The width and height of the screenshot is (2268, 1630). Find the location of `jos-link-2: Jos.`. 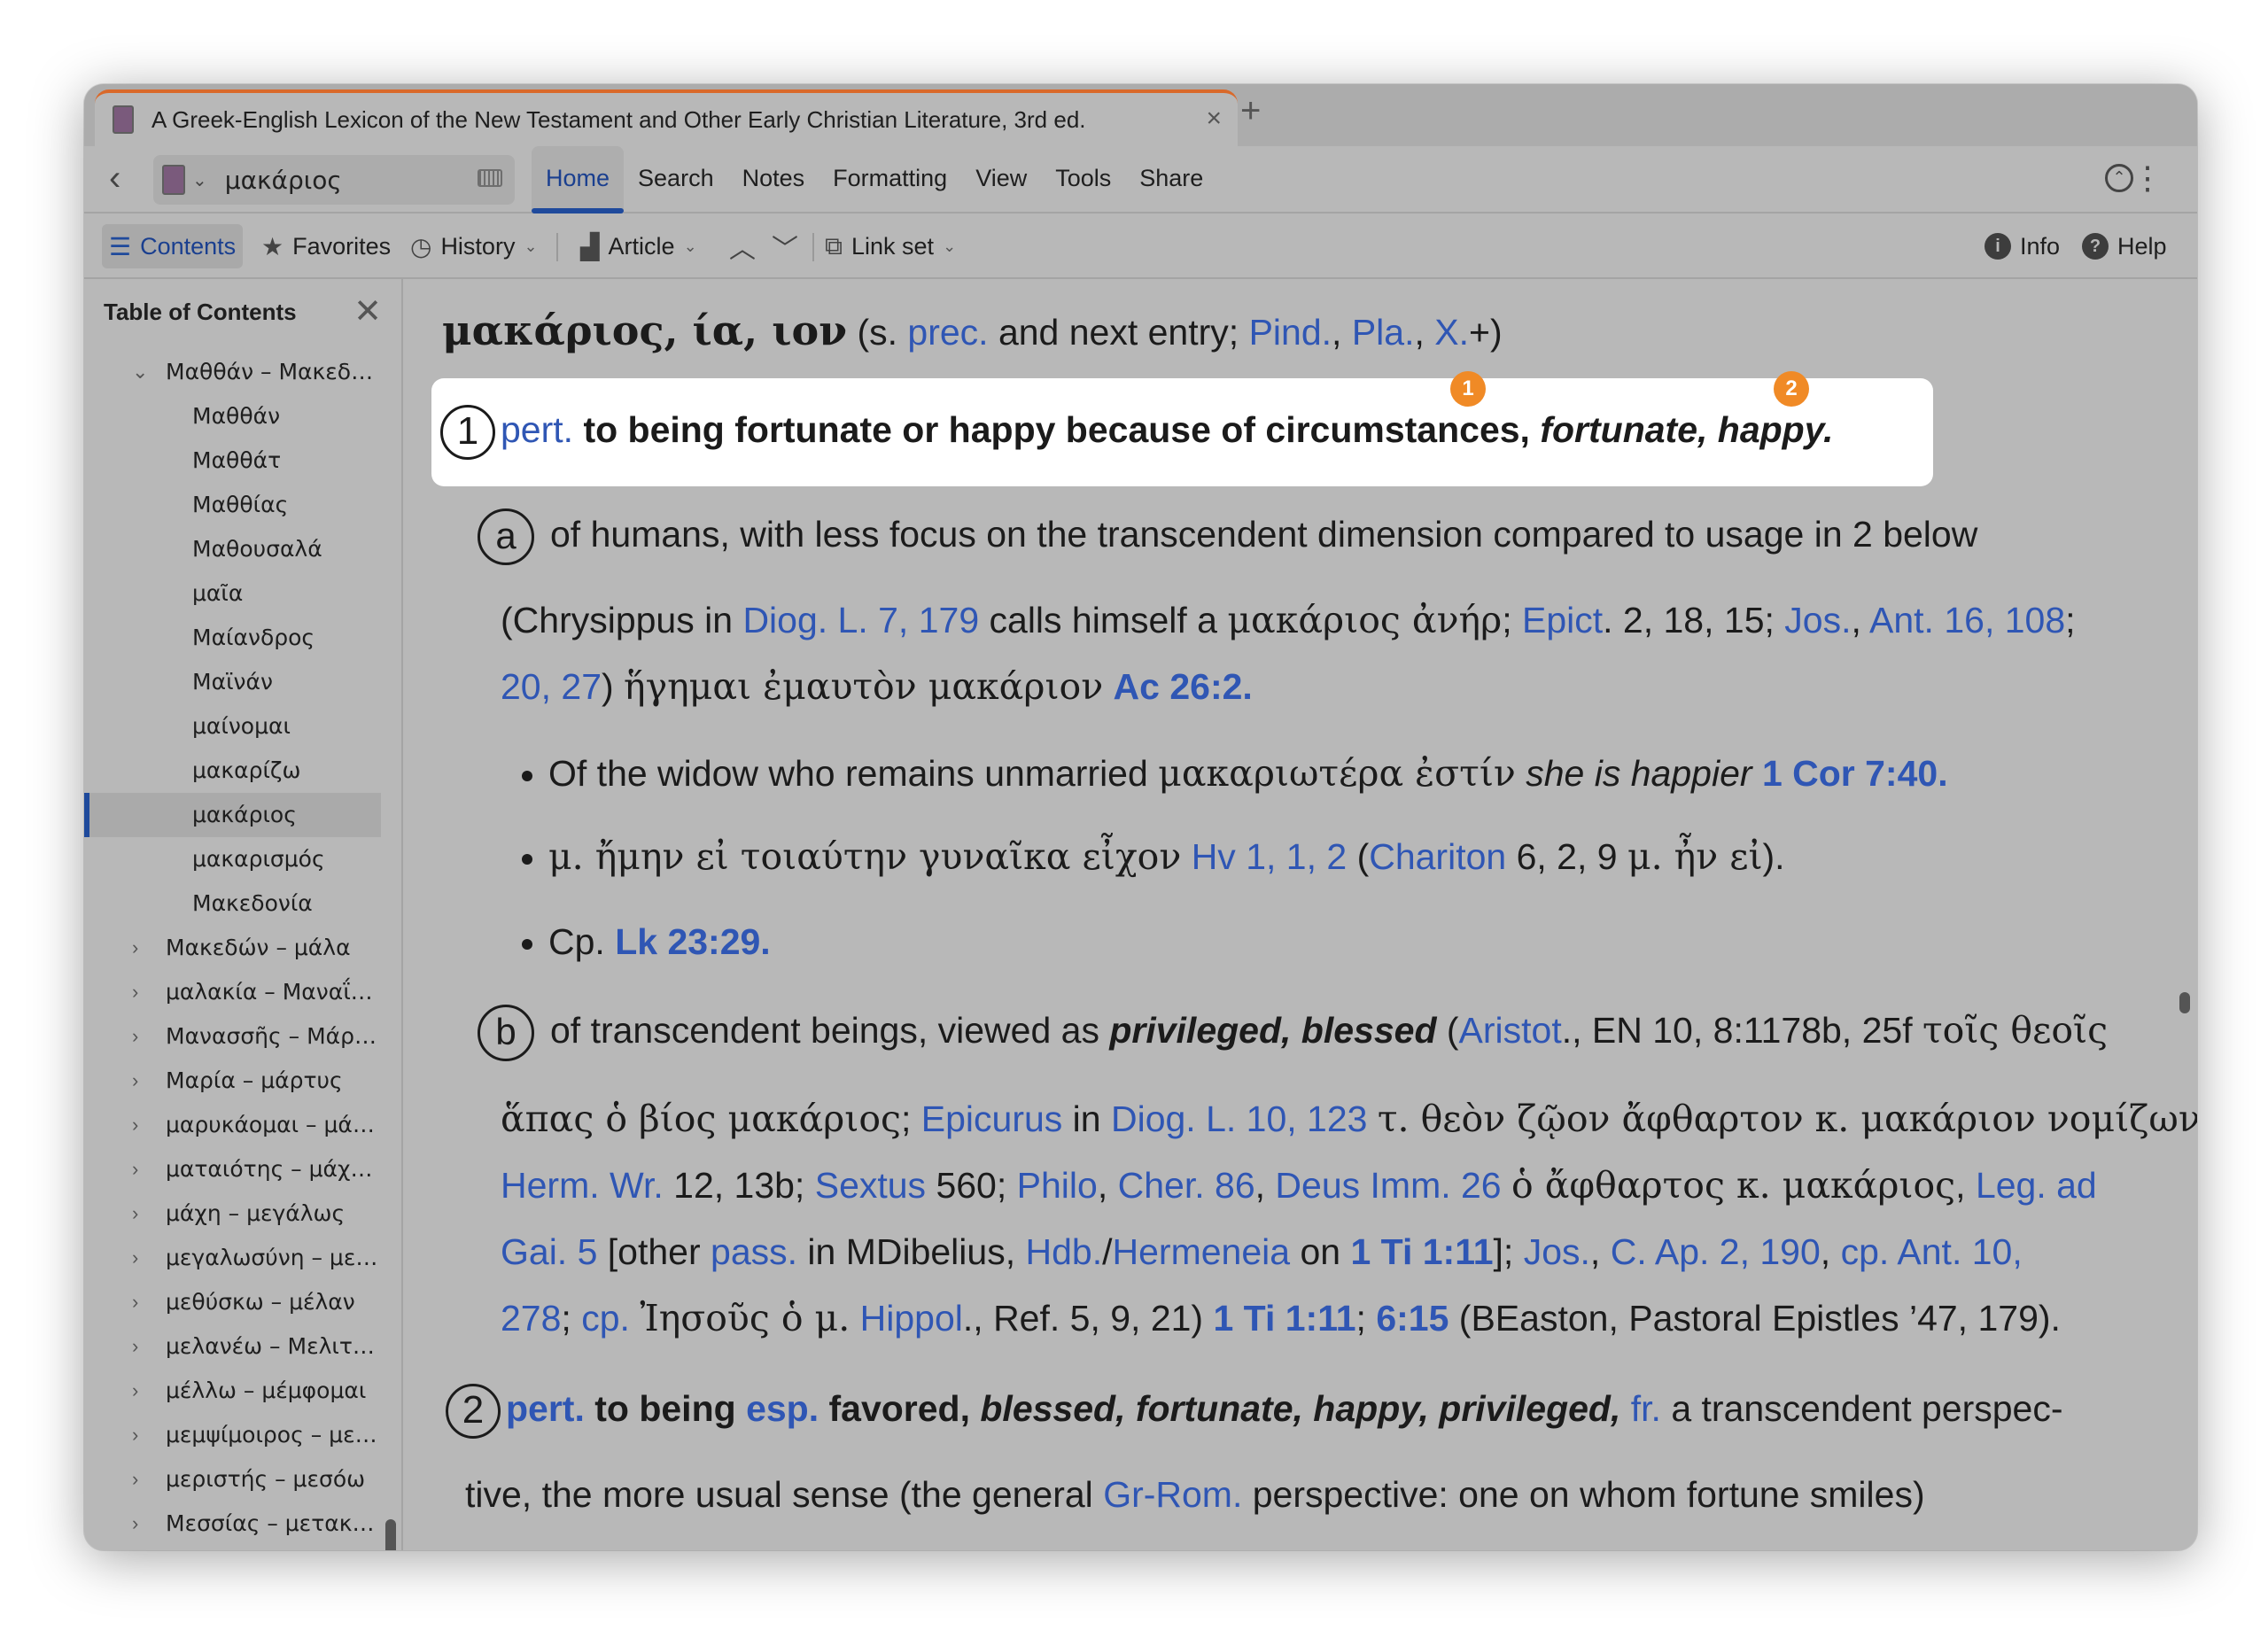

jos-link-2: Jos. is located at coordinates (1557, 1251).